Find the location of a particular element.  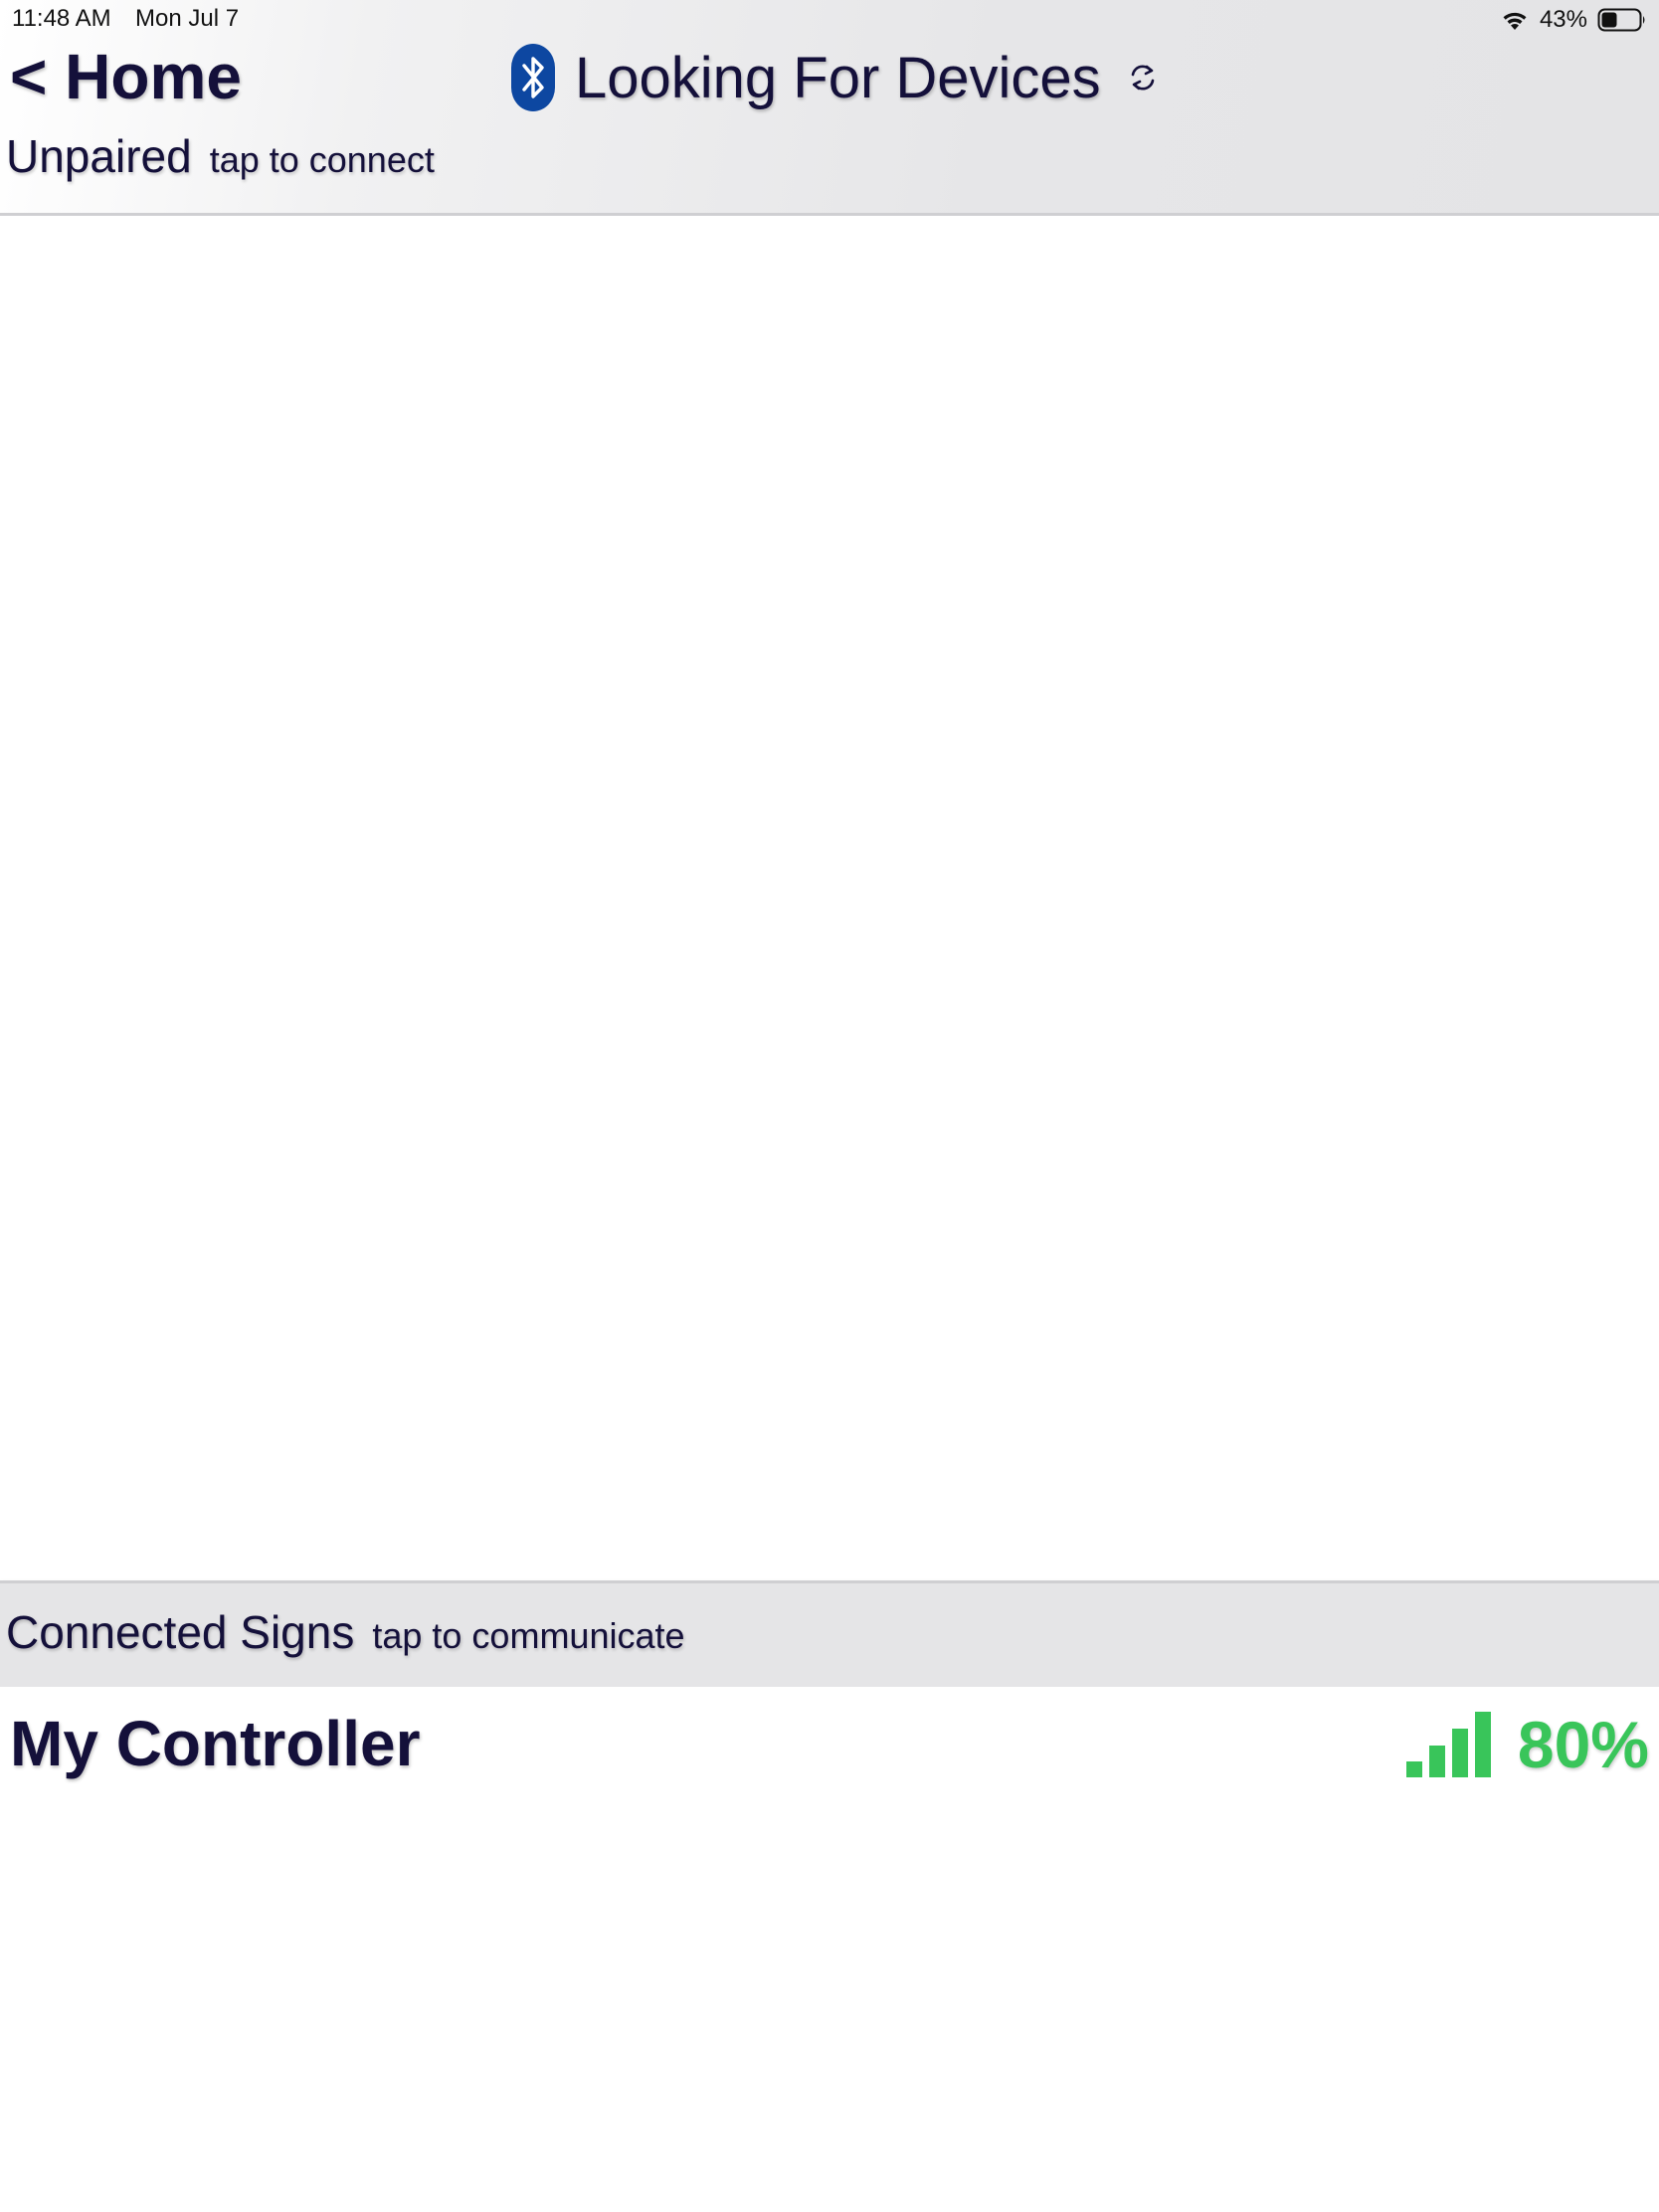

connected-hint: tap to communicate is located at coordinates (528, 1635).